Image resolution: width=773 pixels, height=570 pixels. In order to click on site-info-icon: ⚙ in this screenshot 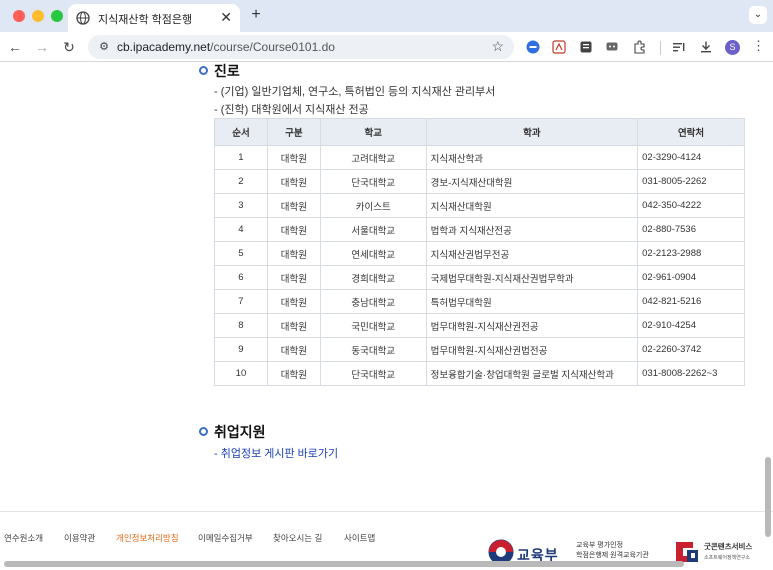, I will do `click(104, 47)`.